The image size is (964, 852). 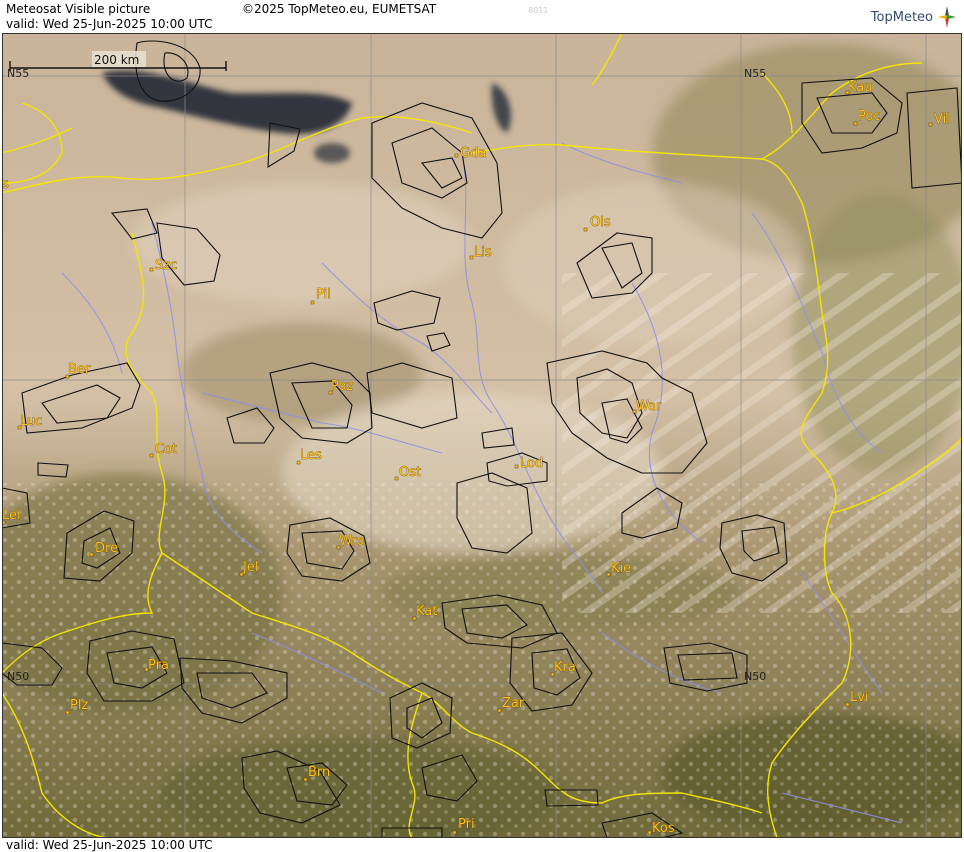 What do you see at coordinates (319, 772) in the screenshot?
I see `city-label: Brn` at bounding box center [319, 772].